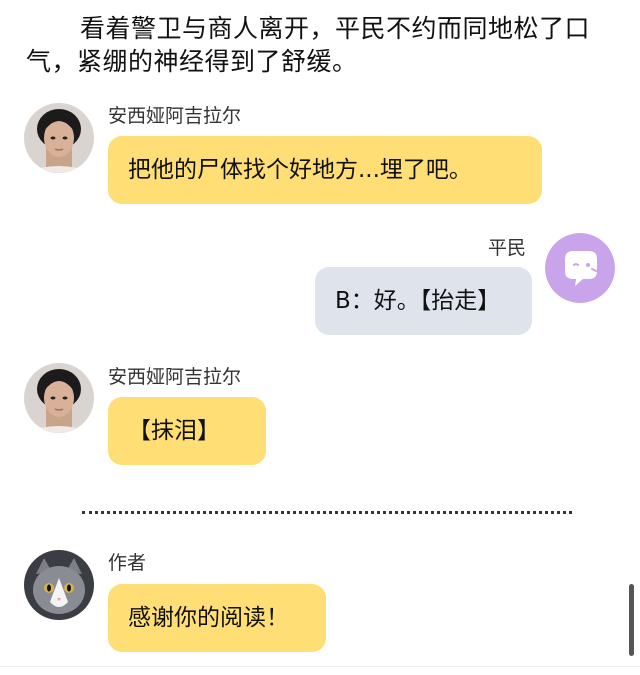 Image resolution: width=640 pixels, height=675 pixels. I want to click on scrollbar, so click(631, 620).